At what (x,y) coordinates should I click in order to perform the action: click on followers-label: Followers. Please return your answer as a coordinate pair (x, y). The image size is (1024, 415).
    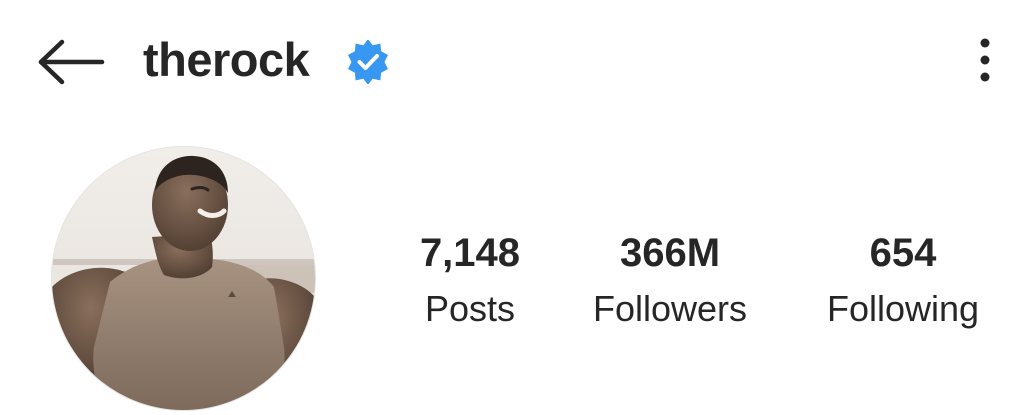
    Looking at the image, I should click on (670, 308).